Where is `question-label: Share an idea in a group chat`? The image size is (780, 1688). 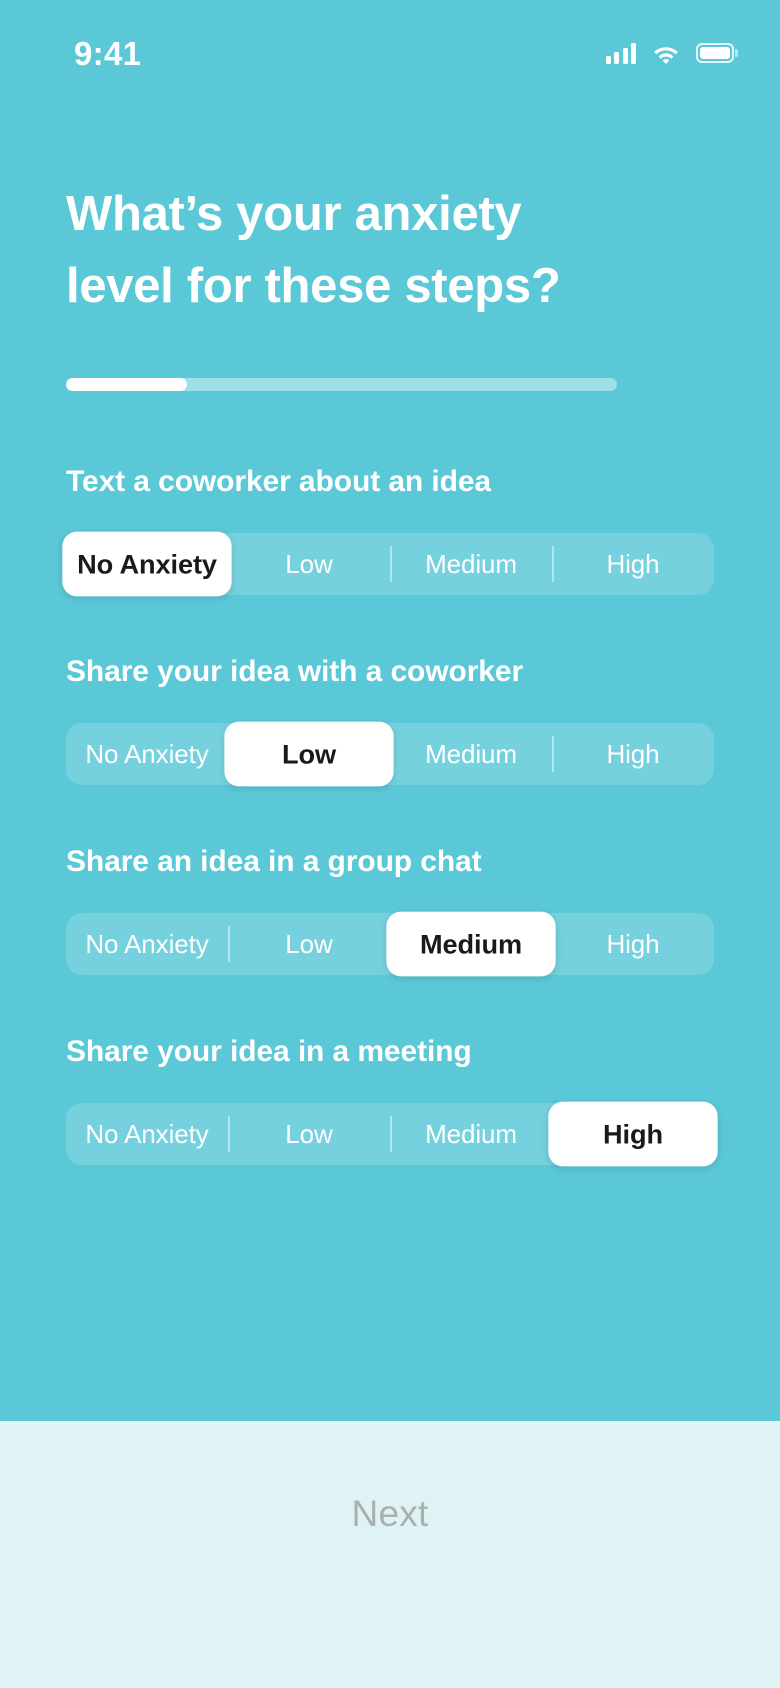
question-label: Share an idea in a group chat is located at coordinates (274, 862).